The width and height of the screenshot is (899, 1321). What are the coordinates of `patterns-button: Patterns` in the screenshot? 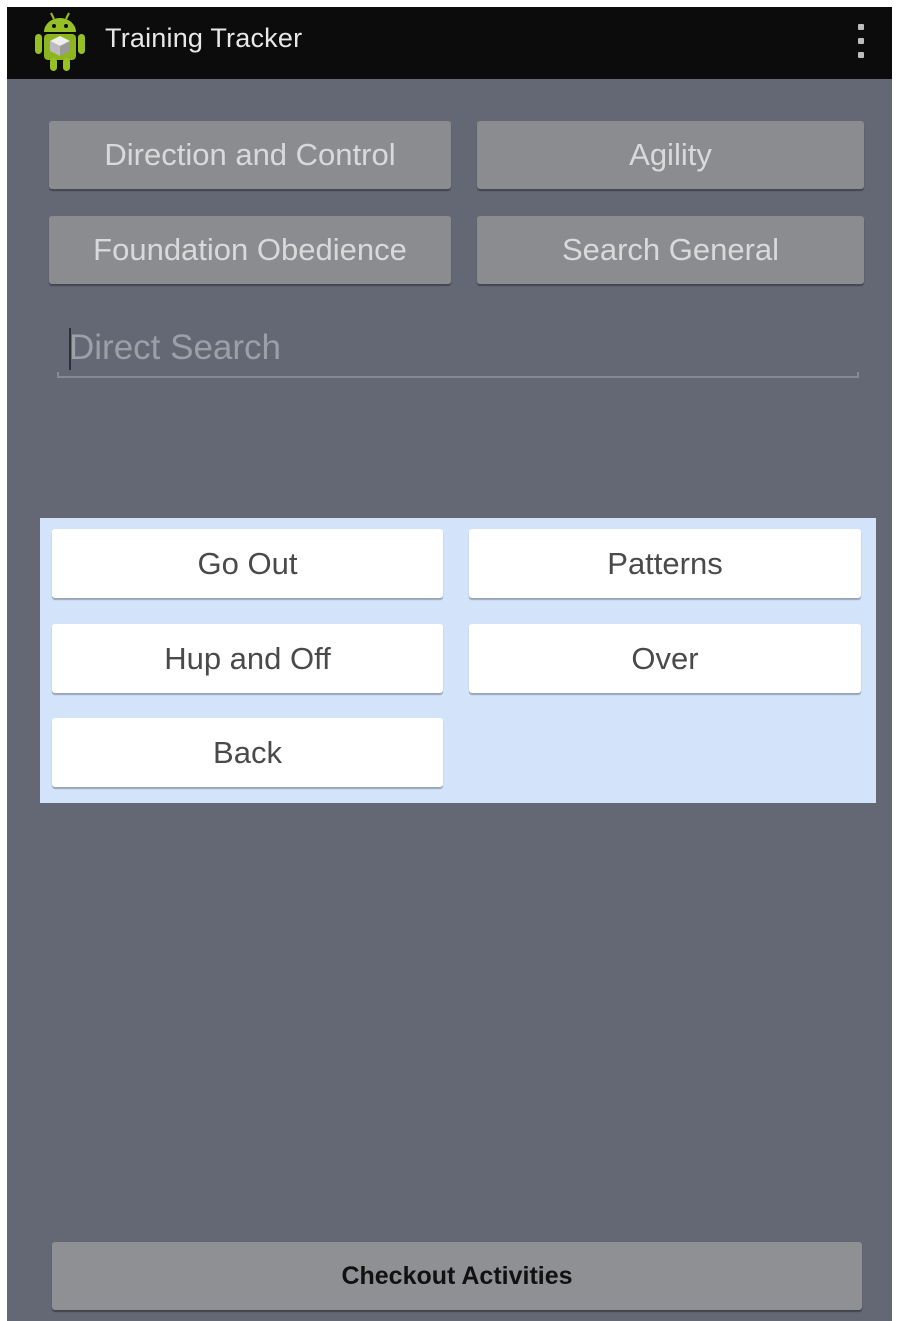 It's located at (665, 563).